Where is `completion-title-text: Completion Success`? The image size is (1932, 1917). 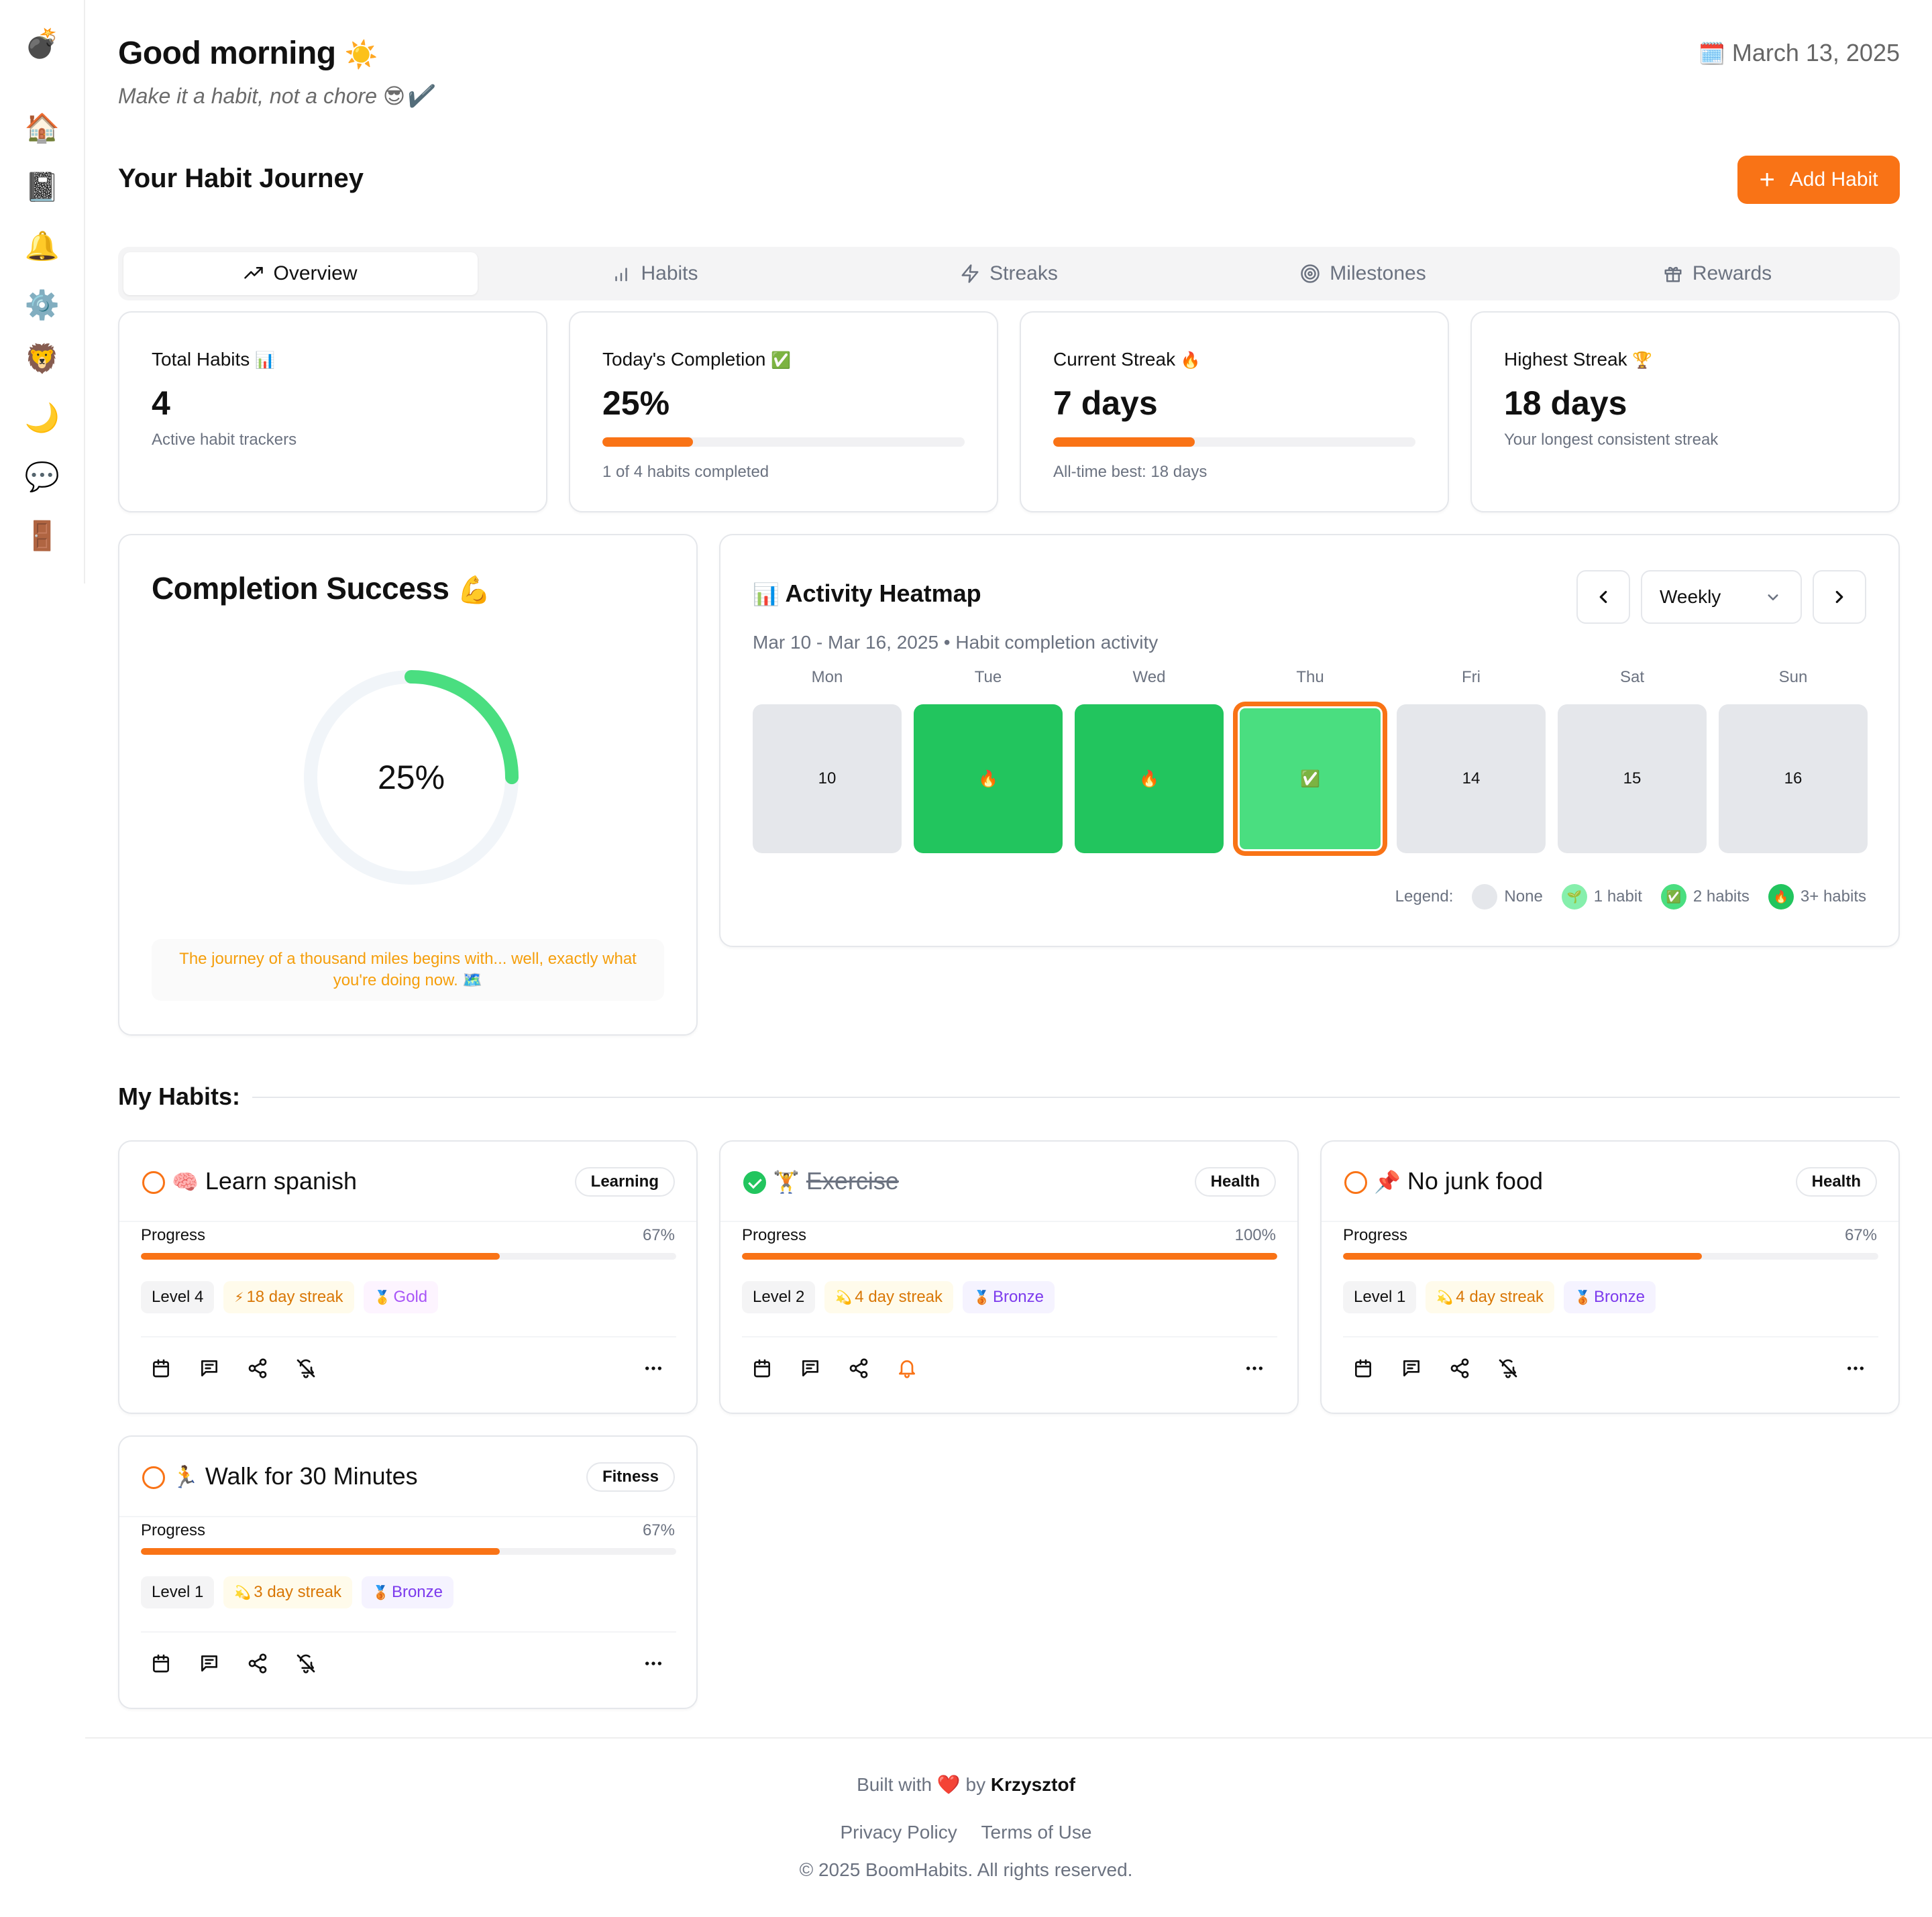
completion-title-text: Completion Success is located at coordinates (300, 588).